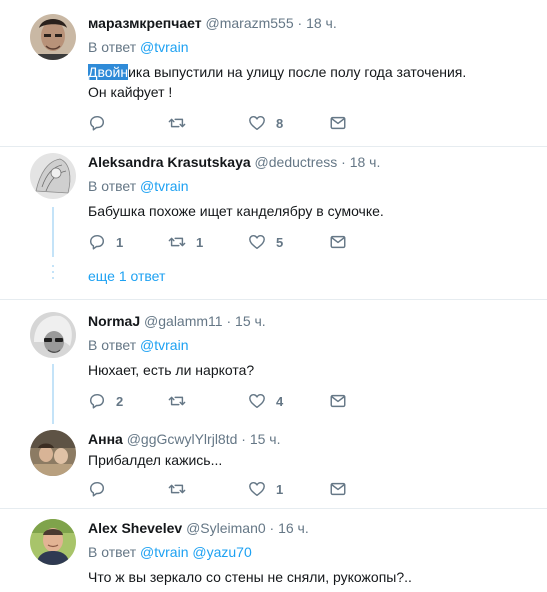  What do you see at coordinates (171, 370) in the screenshot?
I see `tweet-text: Нюхает, есть ли наркота?` at bounding box center [171, 370].